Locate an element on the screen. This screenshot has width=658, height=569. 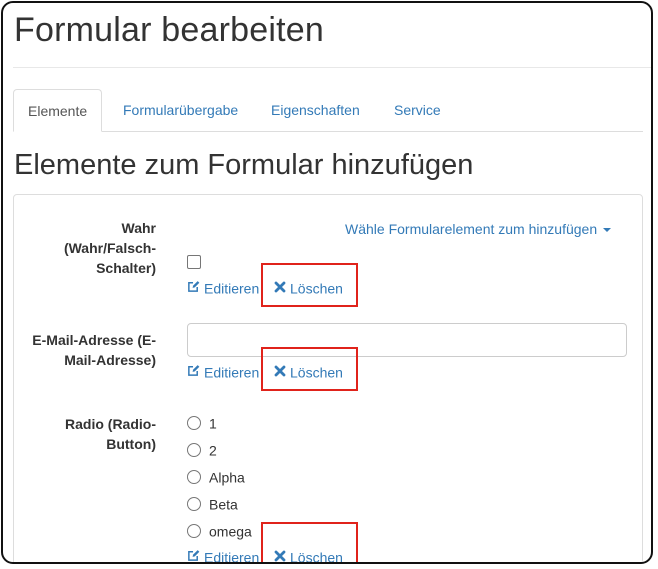
radio-option-1: 1 is located at coordinates (202, 424).